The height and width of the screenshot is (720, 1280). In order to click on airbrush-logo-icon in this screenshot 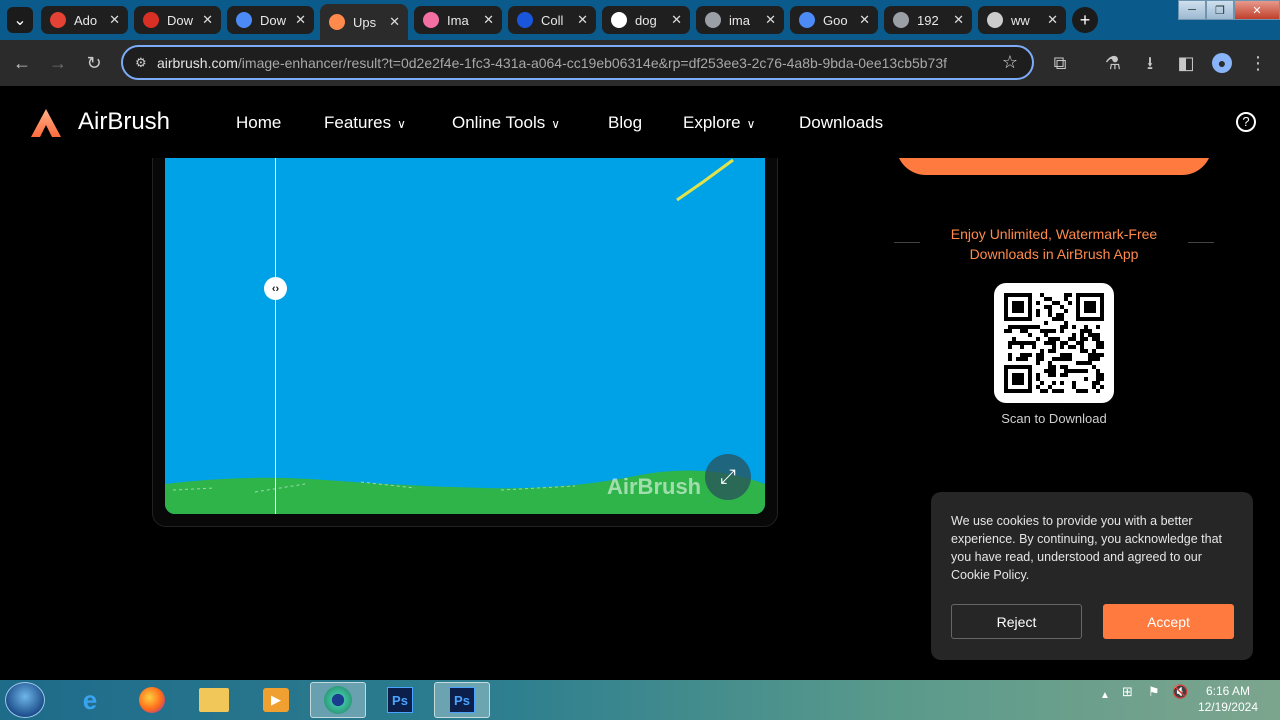, I will do `click(46, 123)`.